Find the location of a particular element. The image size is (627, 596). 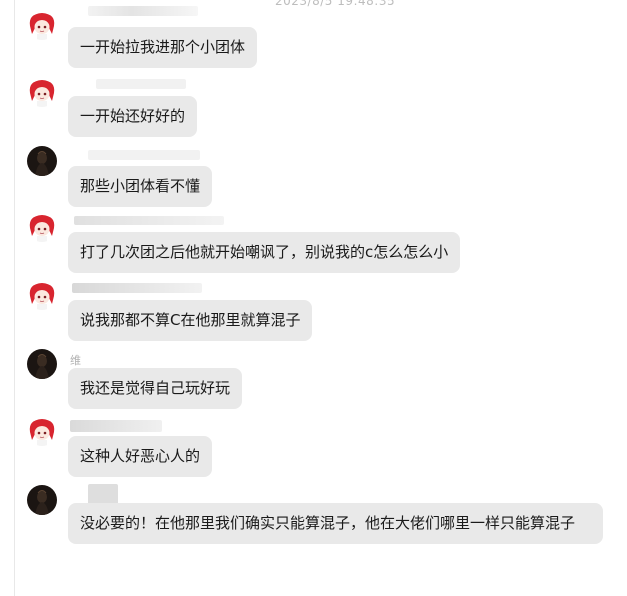

chat-left-divider is located at coordinates (14, 298).